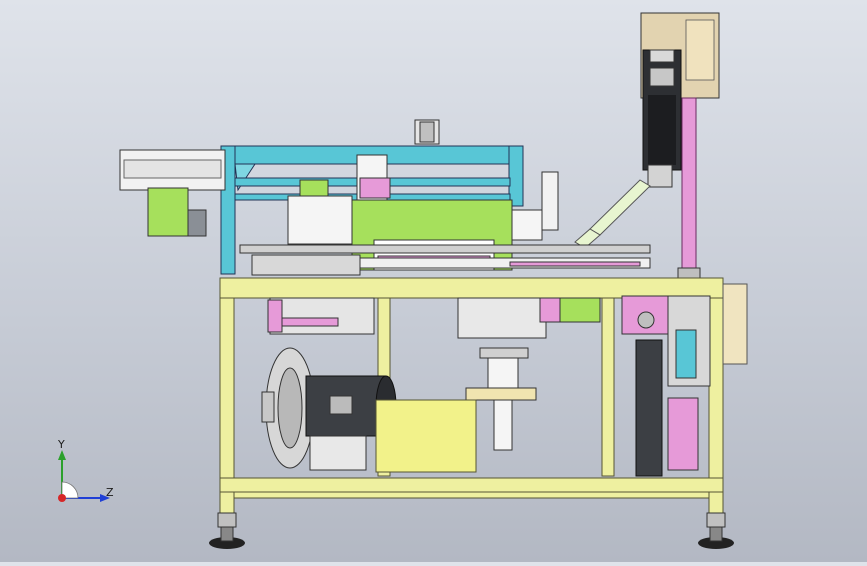 Image resolution: width=867 pixels, height=566 pixels. I want to click on under-table-center-module, so click(529, 374).